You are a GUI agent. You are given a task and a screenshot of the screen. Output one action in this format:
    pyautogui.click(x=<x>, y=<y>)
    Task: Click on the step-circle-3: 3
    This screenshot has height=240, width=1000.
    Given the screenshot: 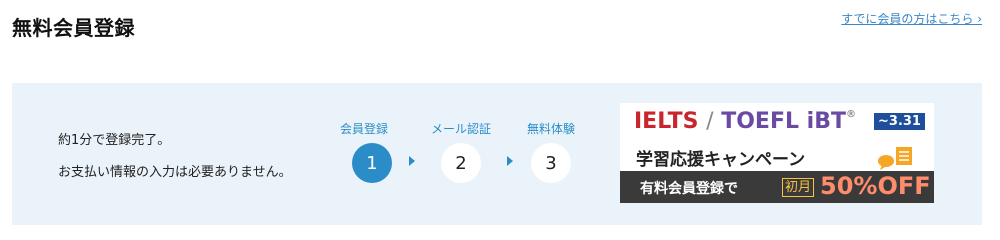 What is the action you would take?
    pyautogui.click(x=551, y=163)
    